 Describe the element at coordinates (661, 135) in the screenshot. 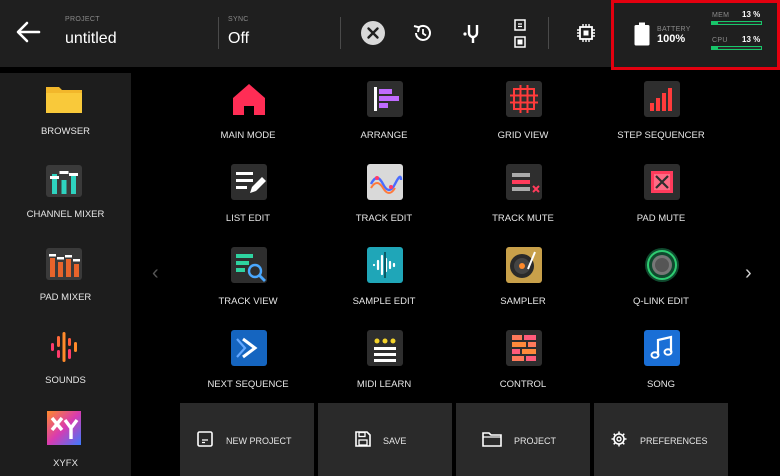

I see `tile-label: STEP SEQUENCER` at that location.